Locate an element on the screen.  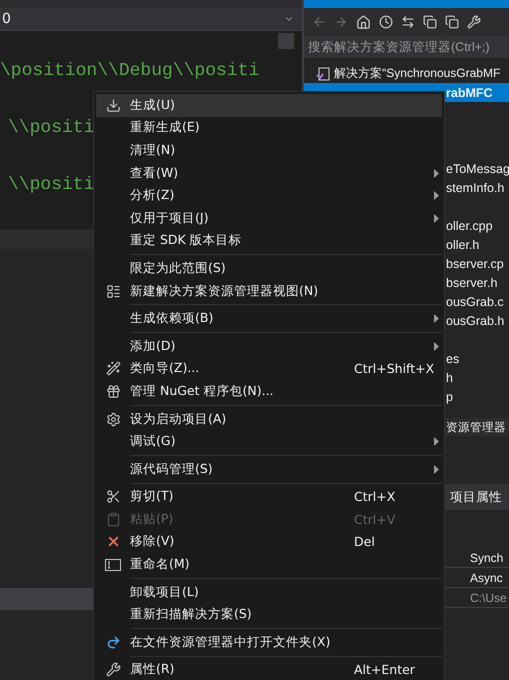
menu-item: 分析(Z) is located at coordinates (269, 195).